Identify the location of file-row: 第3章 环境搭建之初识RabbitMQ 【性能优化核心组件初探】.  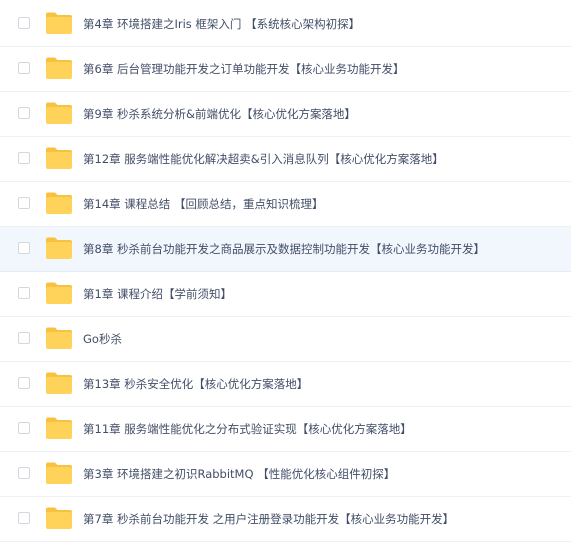
(285, 474).